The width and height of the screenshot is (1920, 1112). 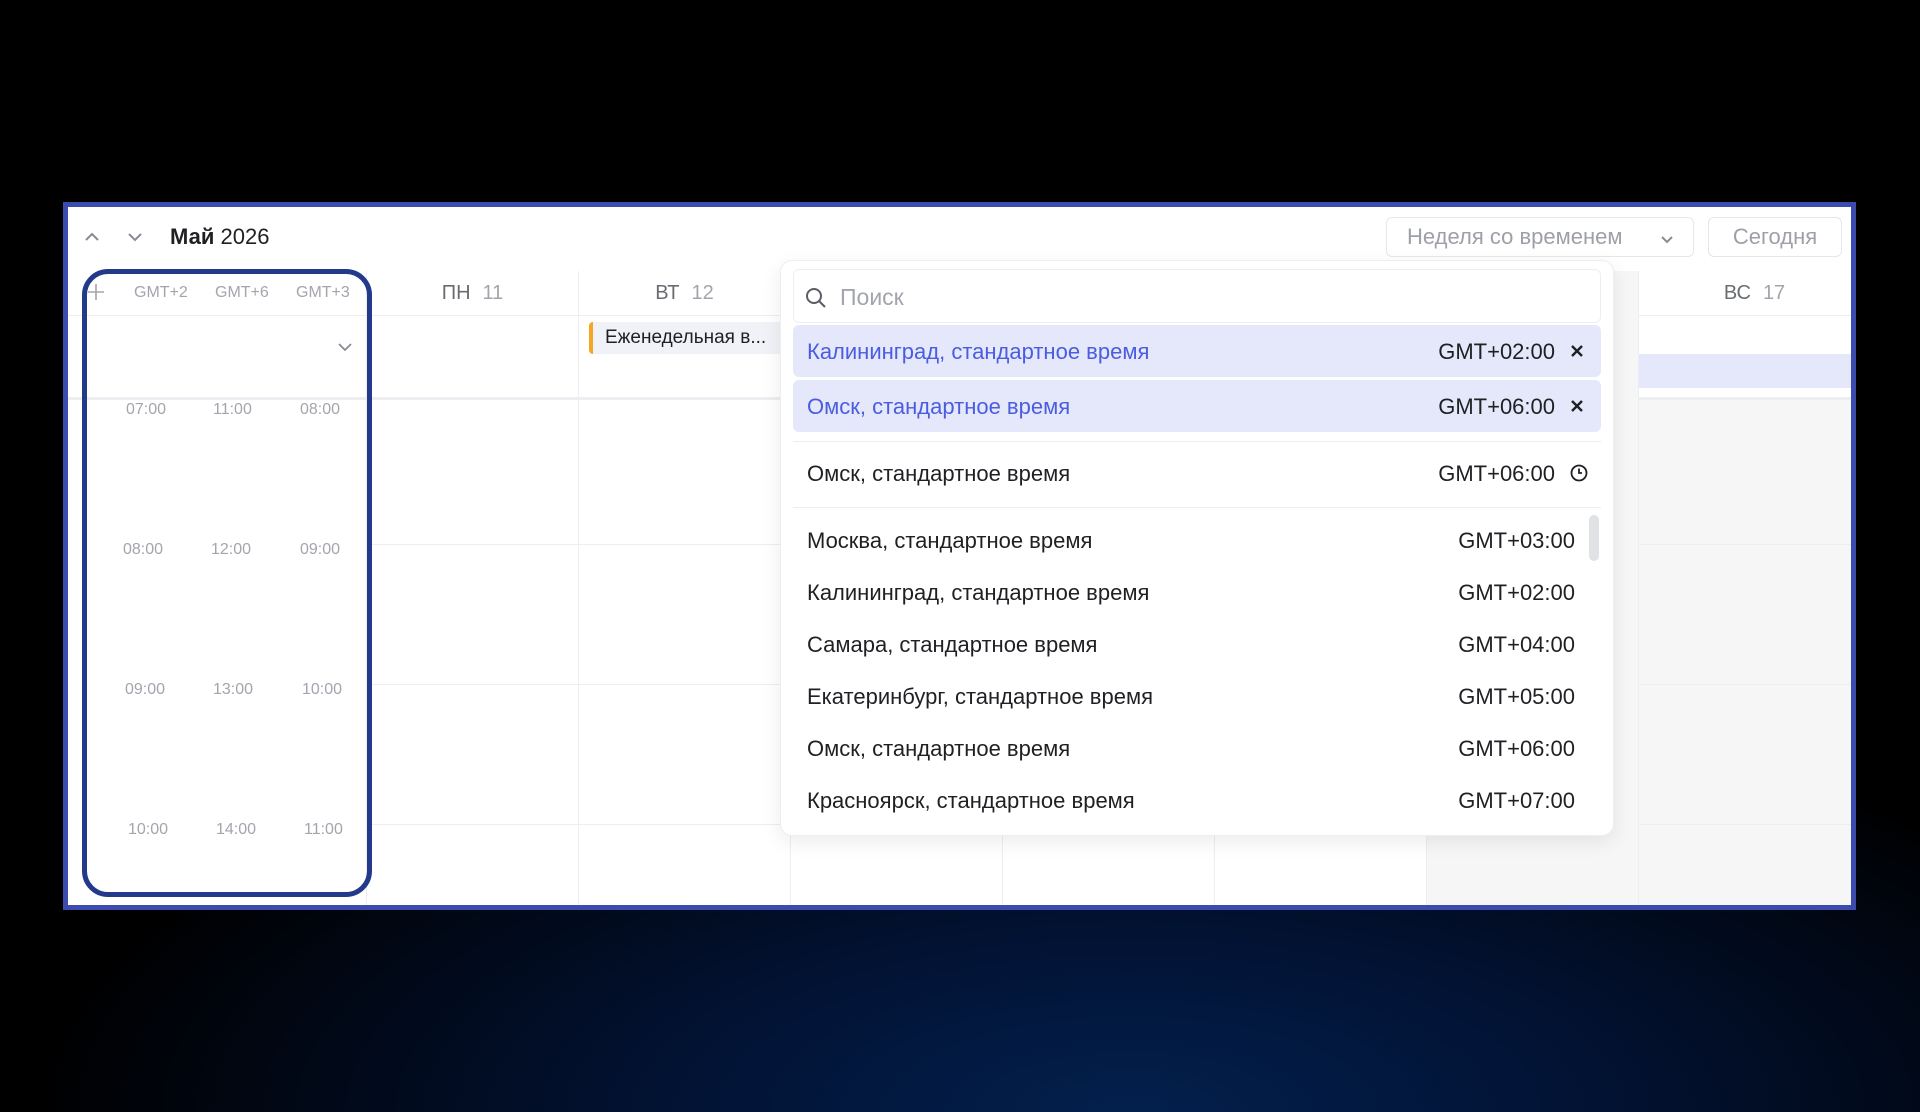 What do you see at coordinates (1197, 592) in the screenshot?
I see `timezone-option: Калининград, стандартное время GMT+02:00` at bounding box center [1197, 592].